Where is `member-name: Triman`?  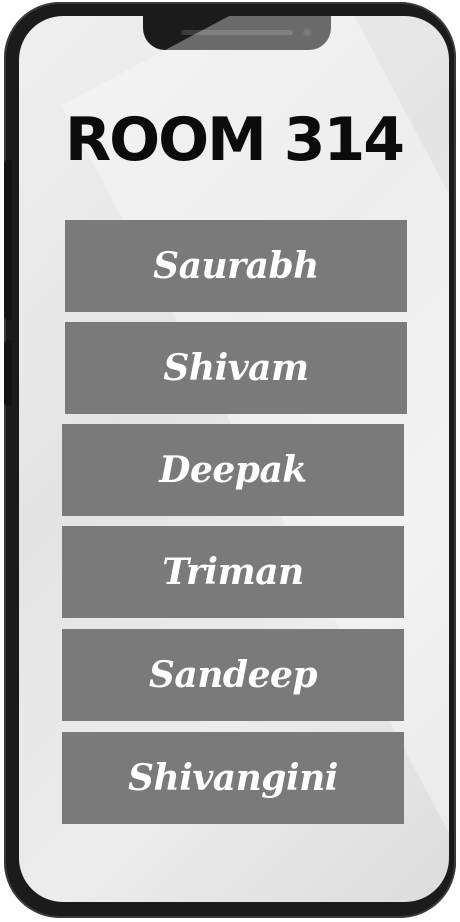 member-name: Triman is located at coordinates (233, 572).